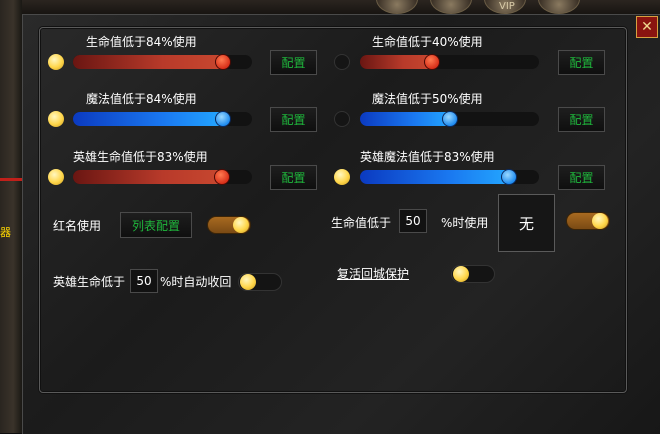  Describe the element at coordinates (11, 216) in the screenshot. I see `background-left-border: 器` at that location.